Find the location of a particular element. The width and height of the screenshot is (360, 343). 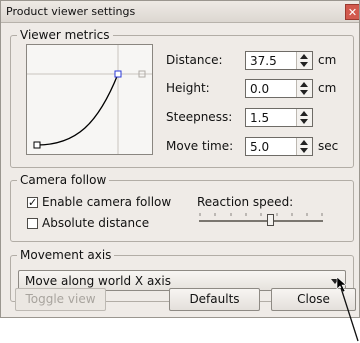

move-time-value: 5.0 is located at coordinates (260, 147).